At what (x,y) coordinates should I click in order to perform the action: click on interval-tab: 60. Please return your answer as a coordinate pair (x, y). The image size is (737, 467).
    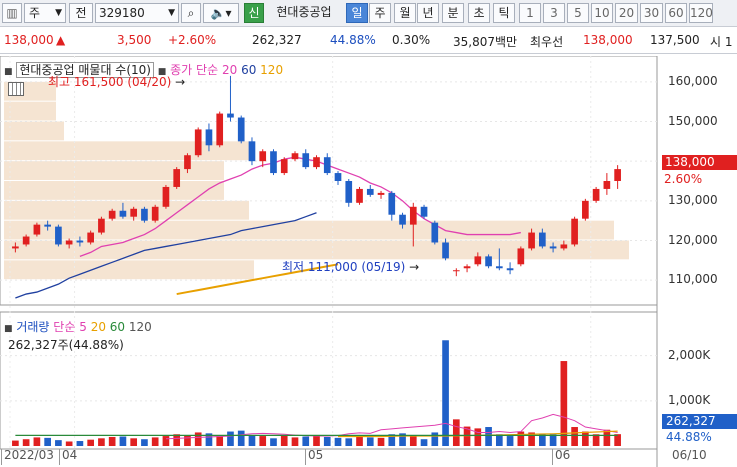
    Looking at the image, I should click on (676, 13).